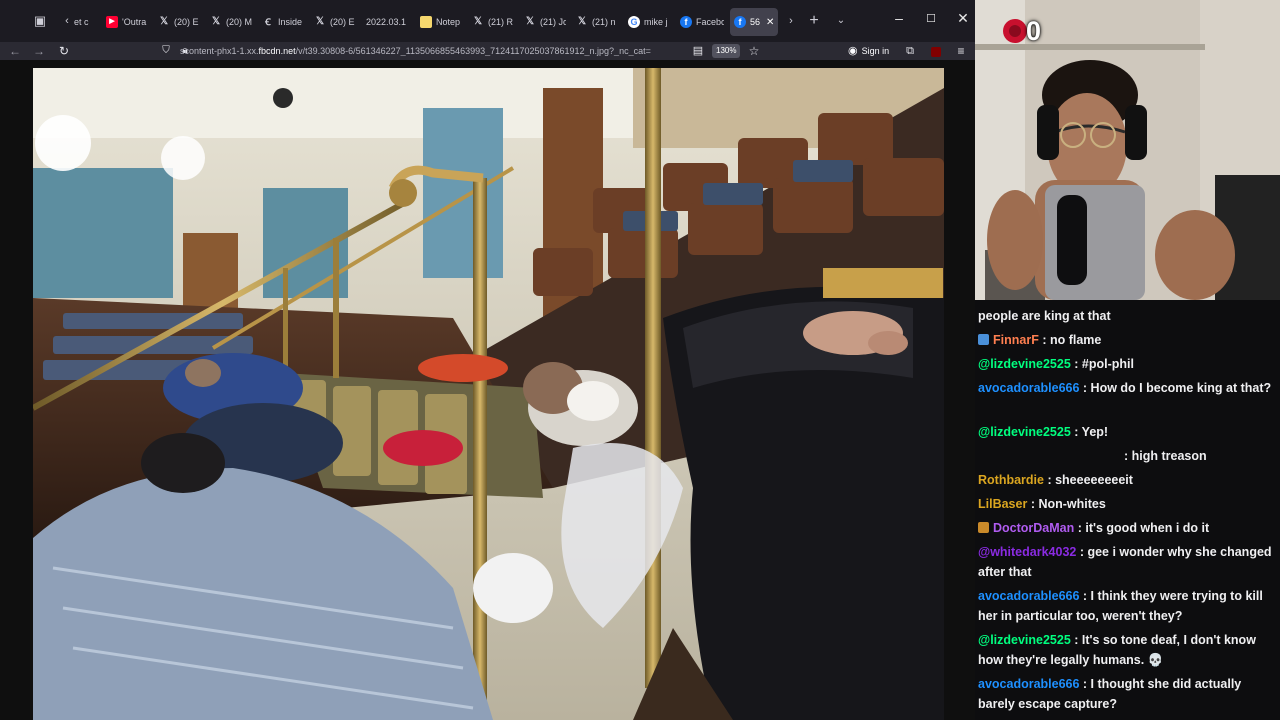  Describe the element at coordinates (634, 22) in the screenshot. I see `google-icon: G` at that location.